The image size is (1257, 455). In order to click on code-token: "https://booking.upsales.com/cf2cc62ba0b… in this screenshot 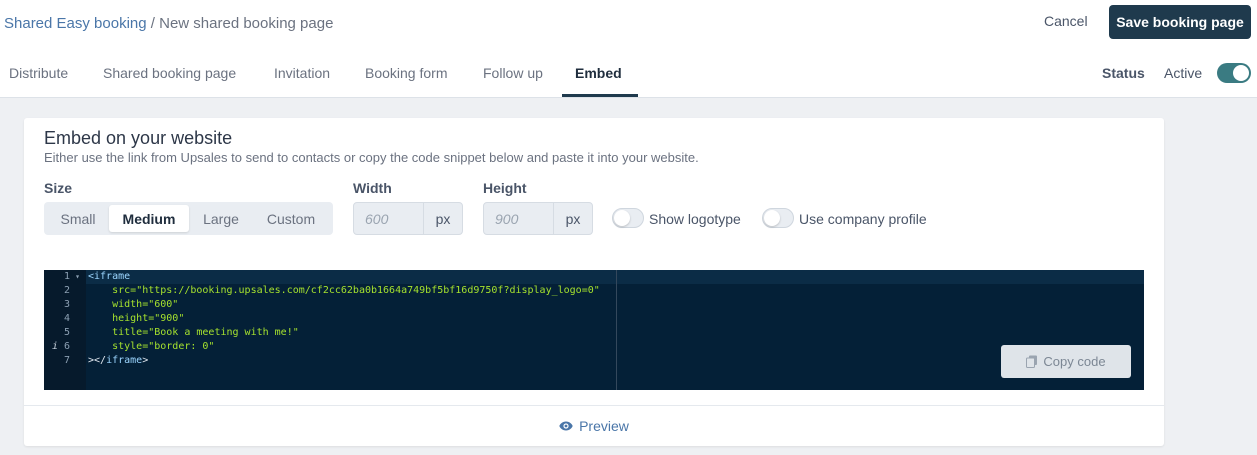, I will do `click(368, 290)`.